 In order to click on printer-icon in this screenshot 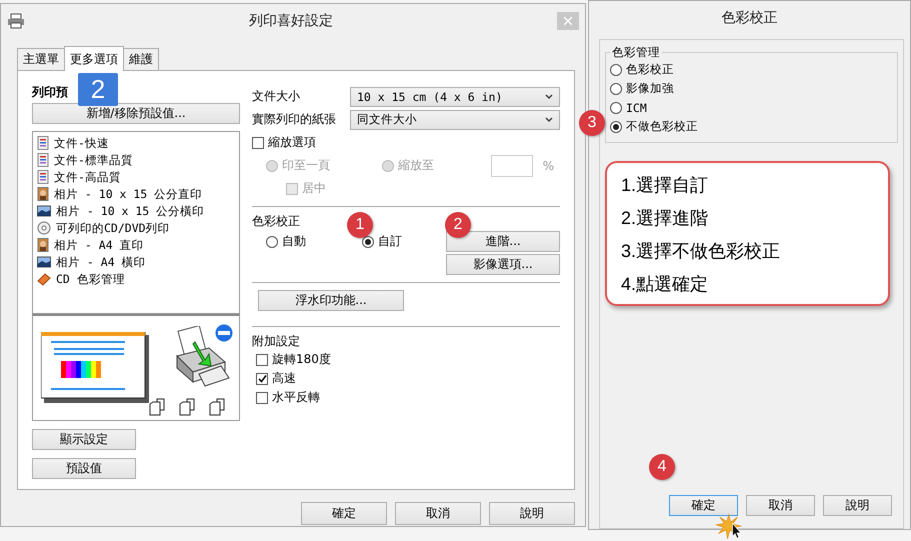, I will do `click(16, 21)`.